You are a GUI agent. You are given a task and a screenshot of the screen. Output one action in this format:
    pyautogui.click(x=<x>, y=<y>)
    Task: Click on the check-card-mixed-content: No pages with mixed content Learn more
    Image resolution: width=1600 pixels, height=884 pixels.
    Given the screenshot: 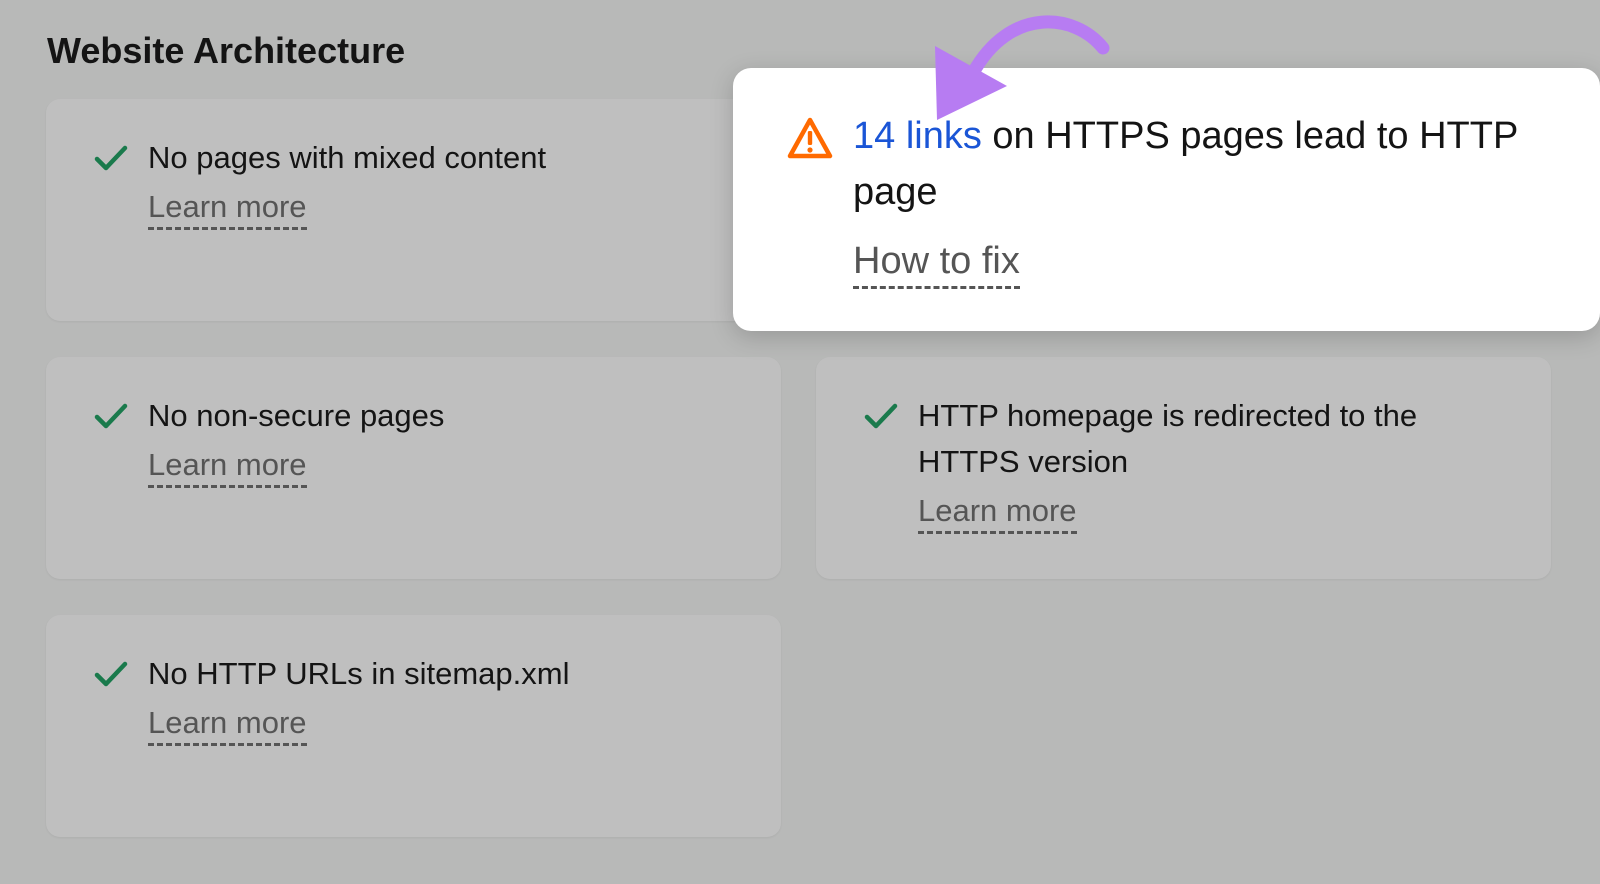 What is the action you would take?
    pyautogui.click(x=413, y=210)
    